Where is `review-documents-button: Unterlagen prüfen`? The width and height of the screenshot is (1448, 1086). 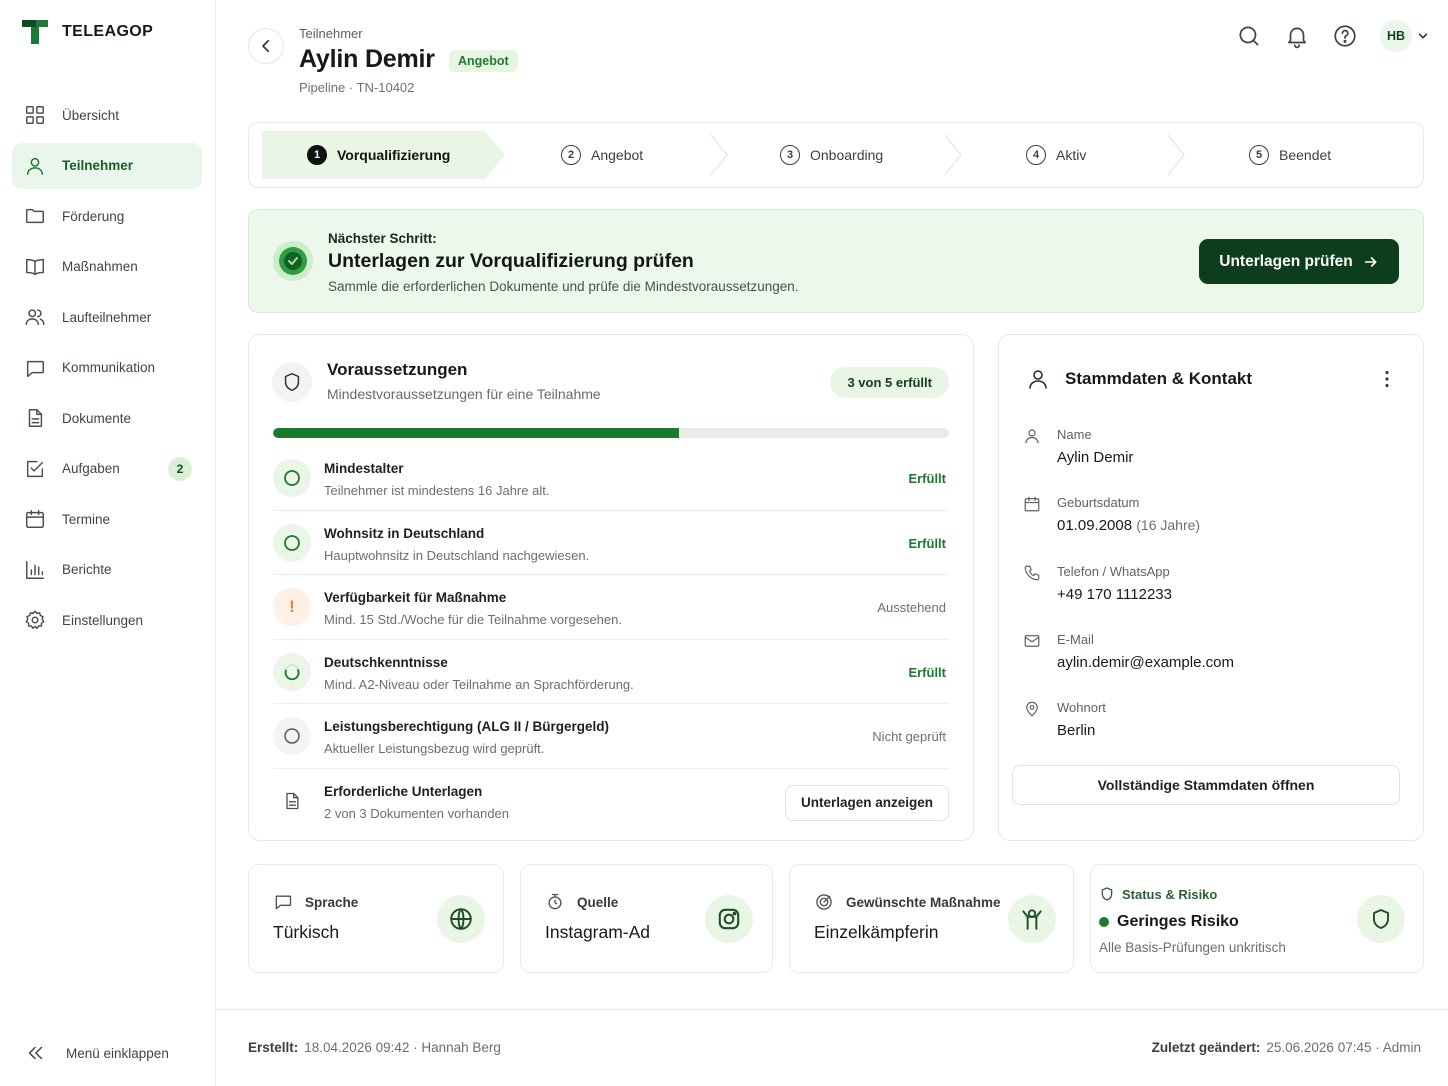 review-documents-button: Unterlagen prüfen is located at coordinates (1299, 261).